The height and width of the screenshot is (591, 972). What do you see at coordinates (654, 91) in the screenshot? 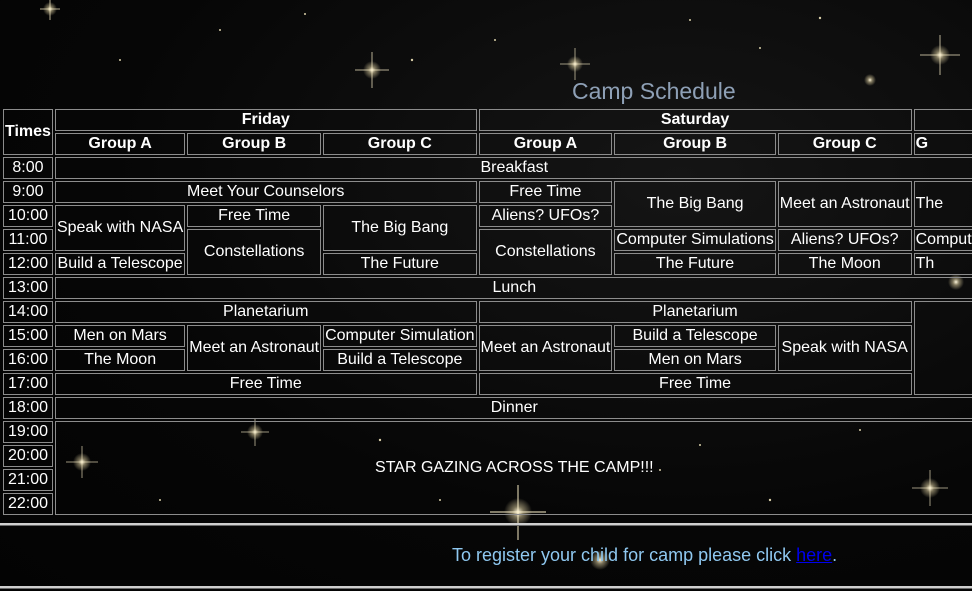
I see `page-title: Camp Schedule` at bounding box center [654, 91].